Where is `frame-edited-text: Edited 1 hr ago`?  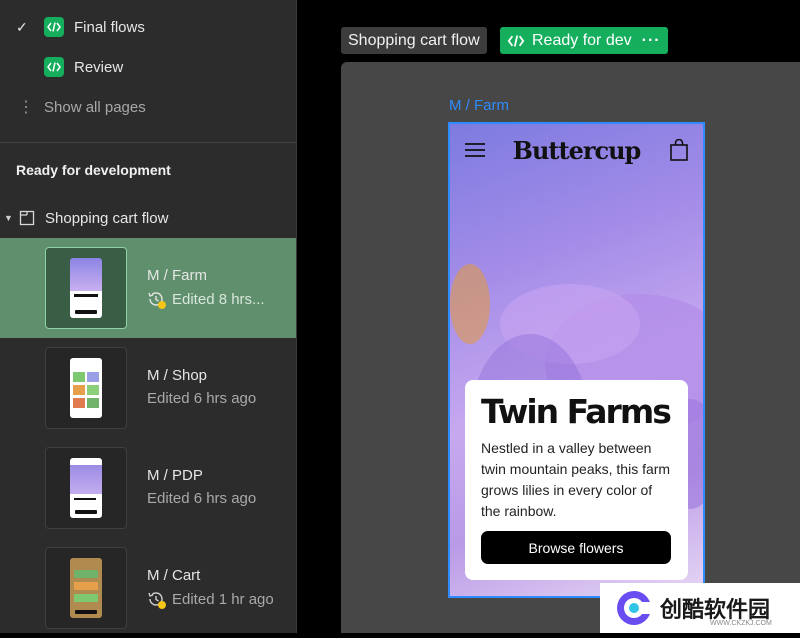 frame-edited-text: Edited 1 hr ago is located at coordinates (223, 599).